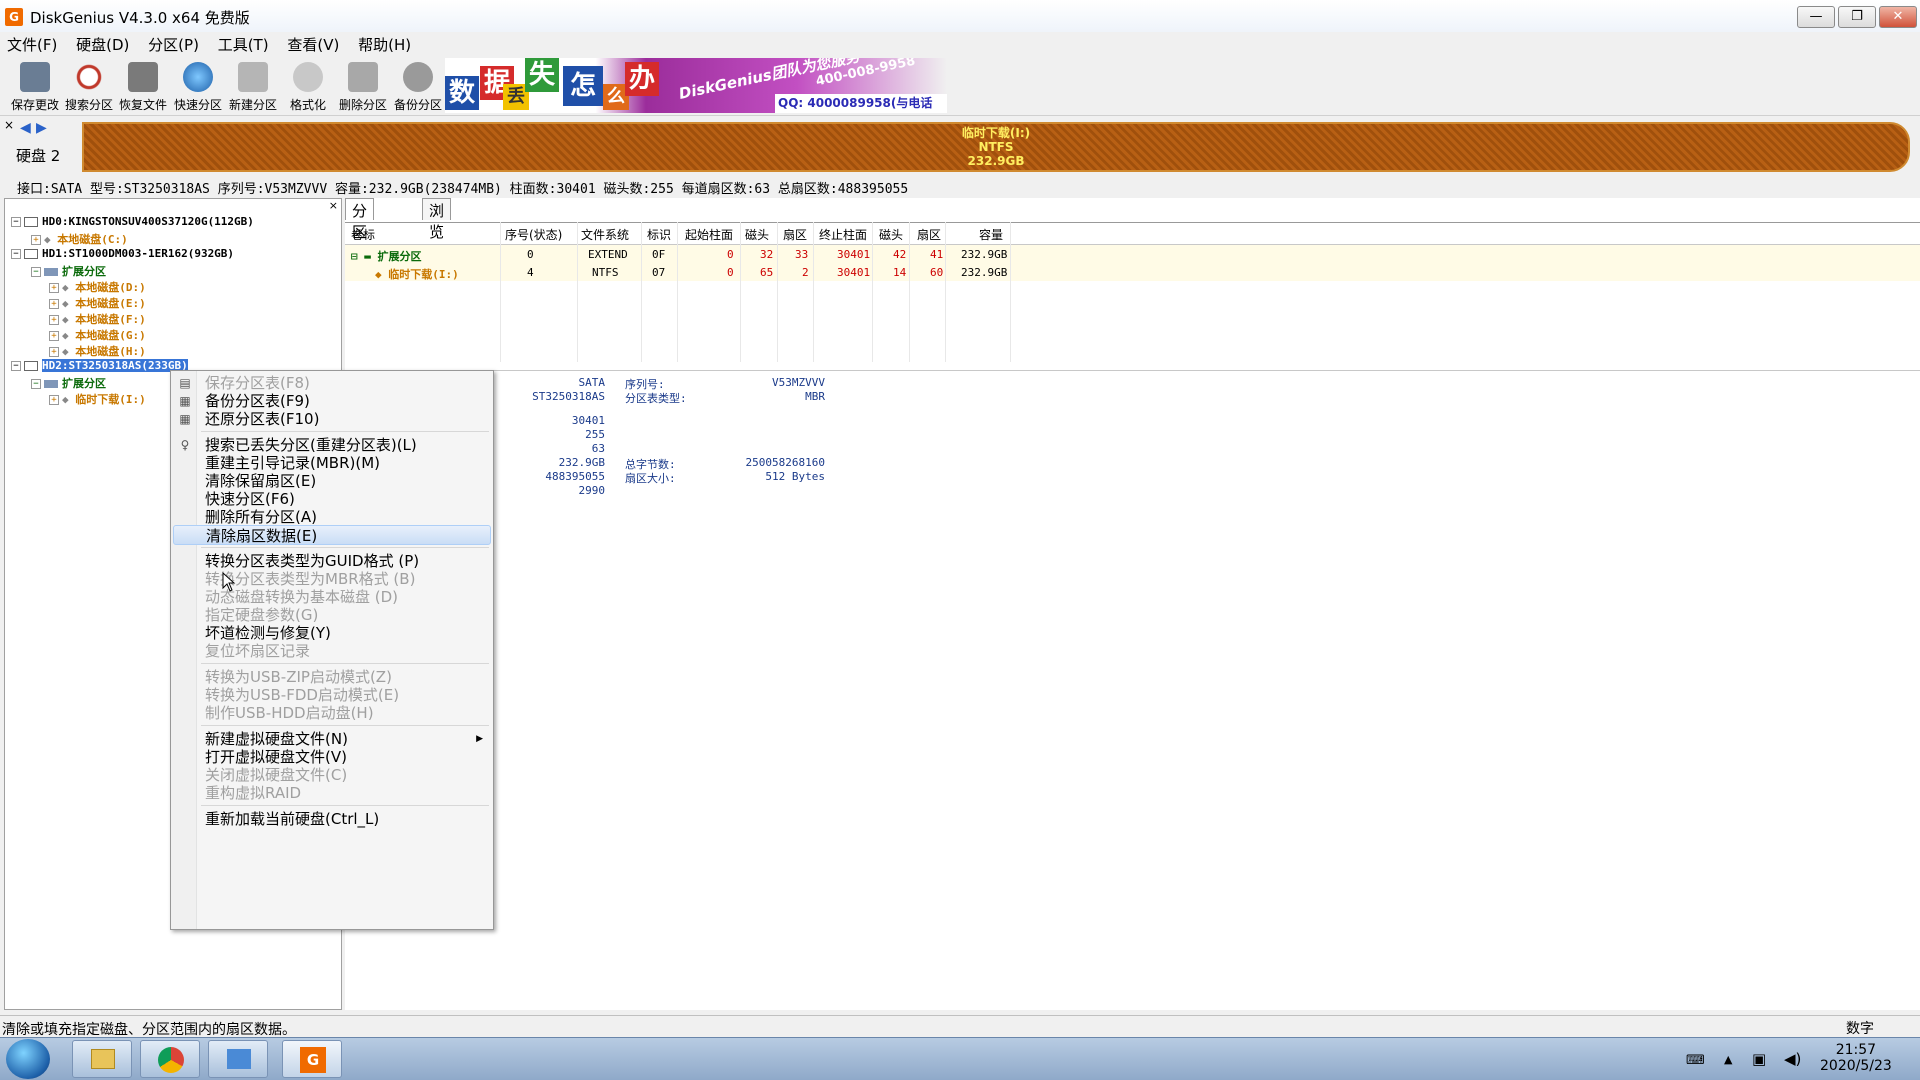  Describe the element at coordinates (568, 396) in the screenshot. I see `detail-value: ST3250318AS` at that location.